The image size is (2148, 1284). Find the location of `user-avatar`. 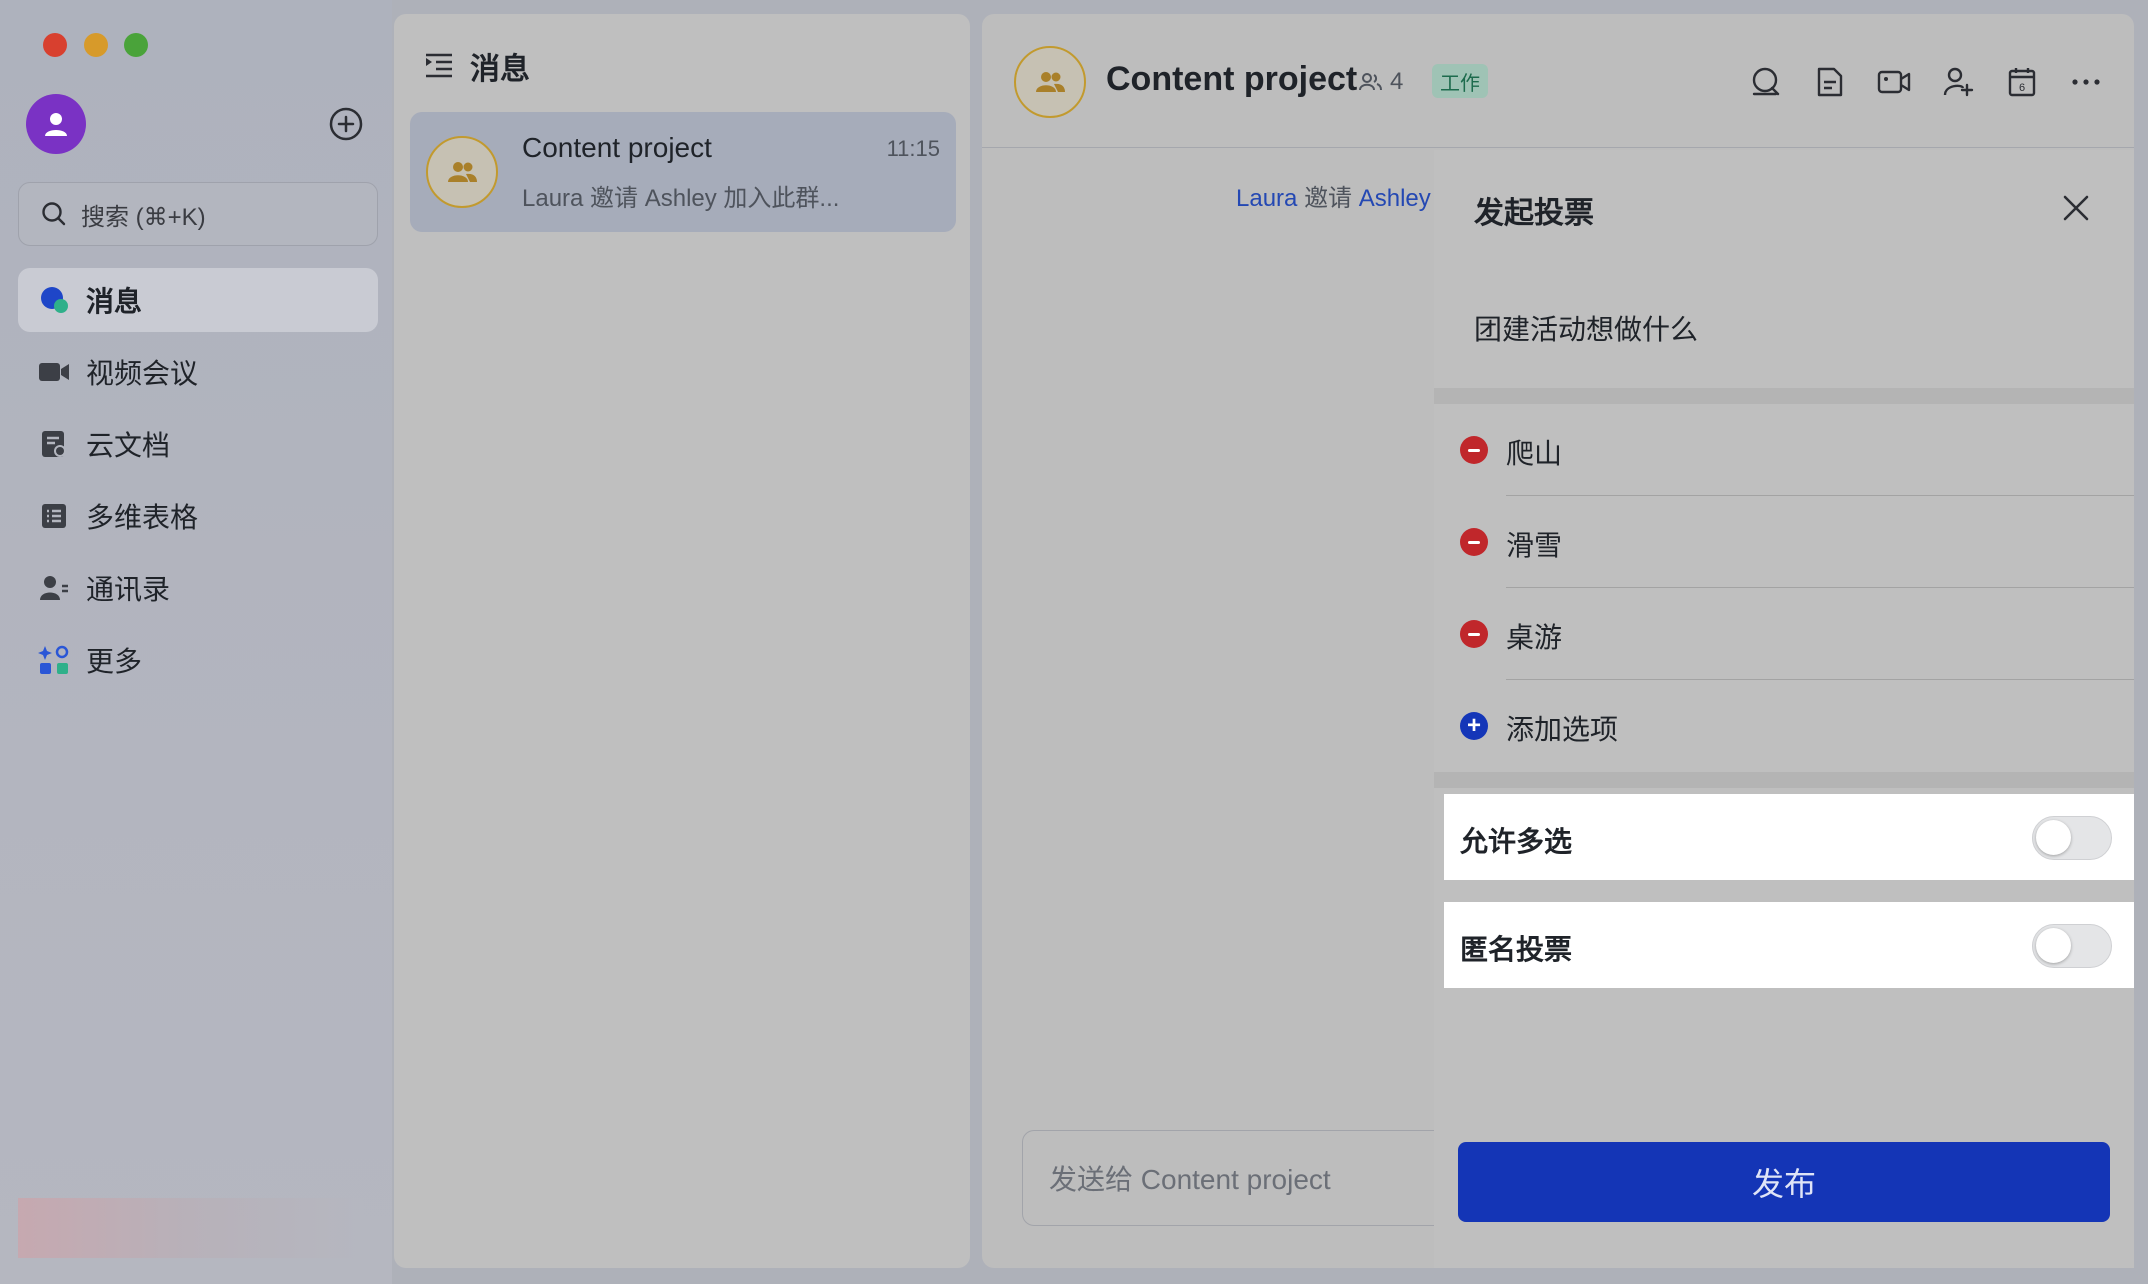

user-avatar is located at coordinates (56, 124).